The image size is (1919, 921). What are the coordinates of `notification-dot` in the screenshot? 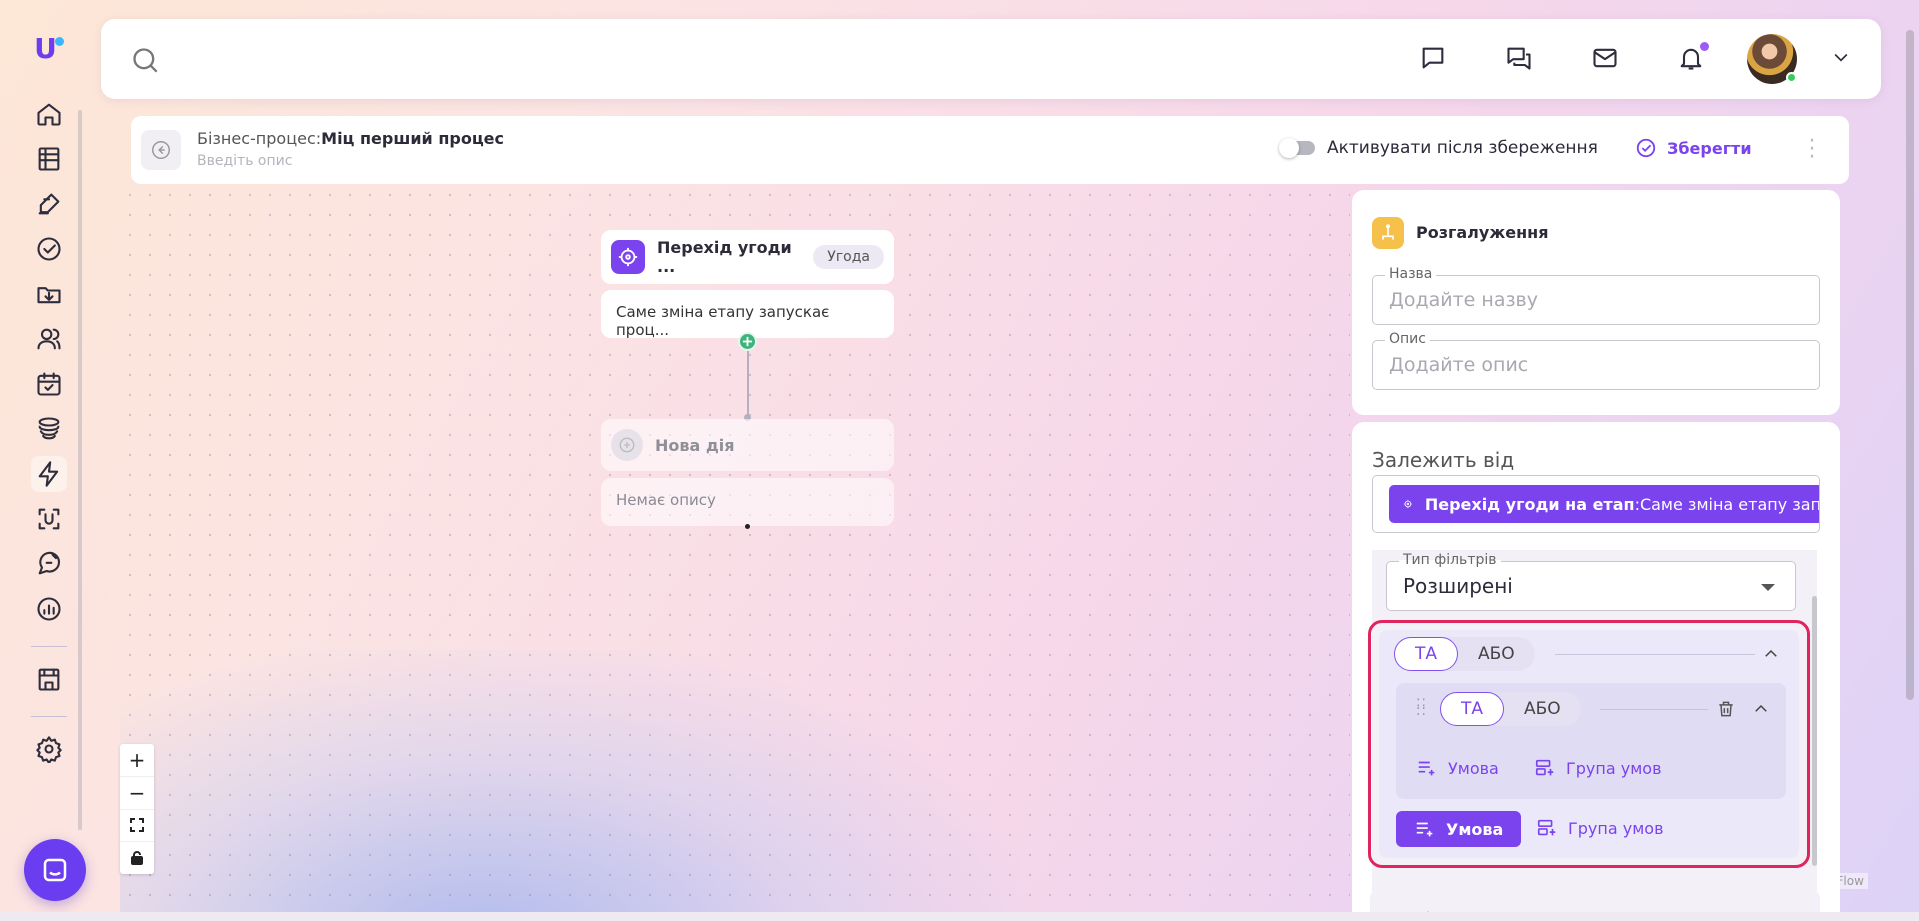 It's located at (1704, 46).